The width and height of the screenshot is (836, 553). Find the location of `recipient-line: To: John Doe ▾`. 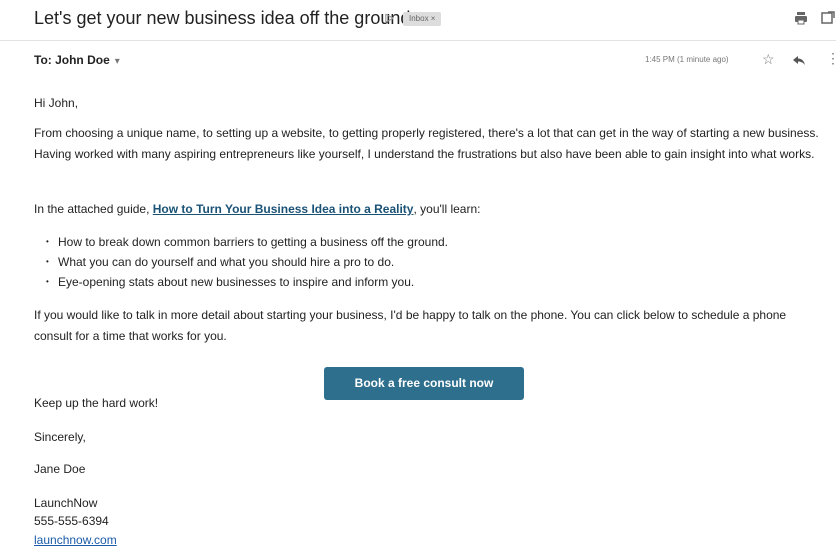

recipient-line: To: John Doe ▾ is located at coordinates (77, 60).